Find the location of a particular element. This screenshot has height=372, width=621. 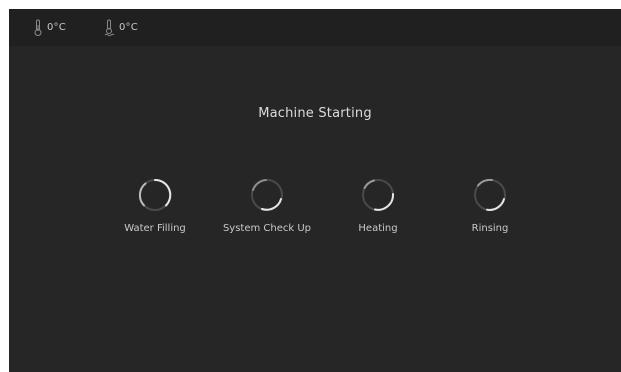

step-label: Rinsing is located at coordinates (490, 228).